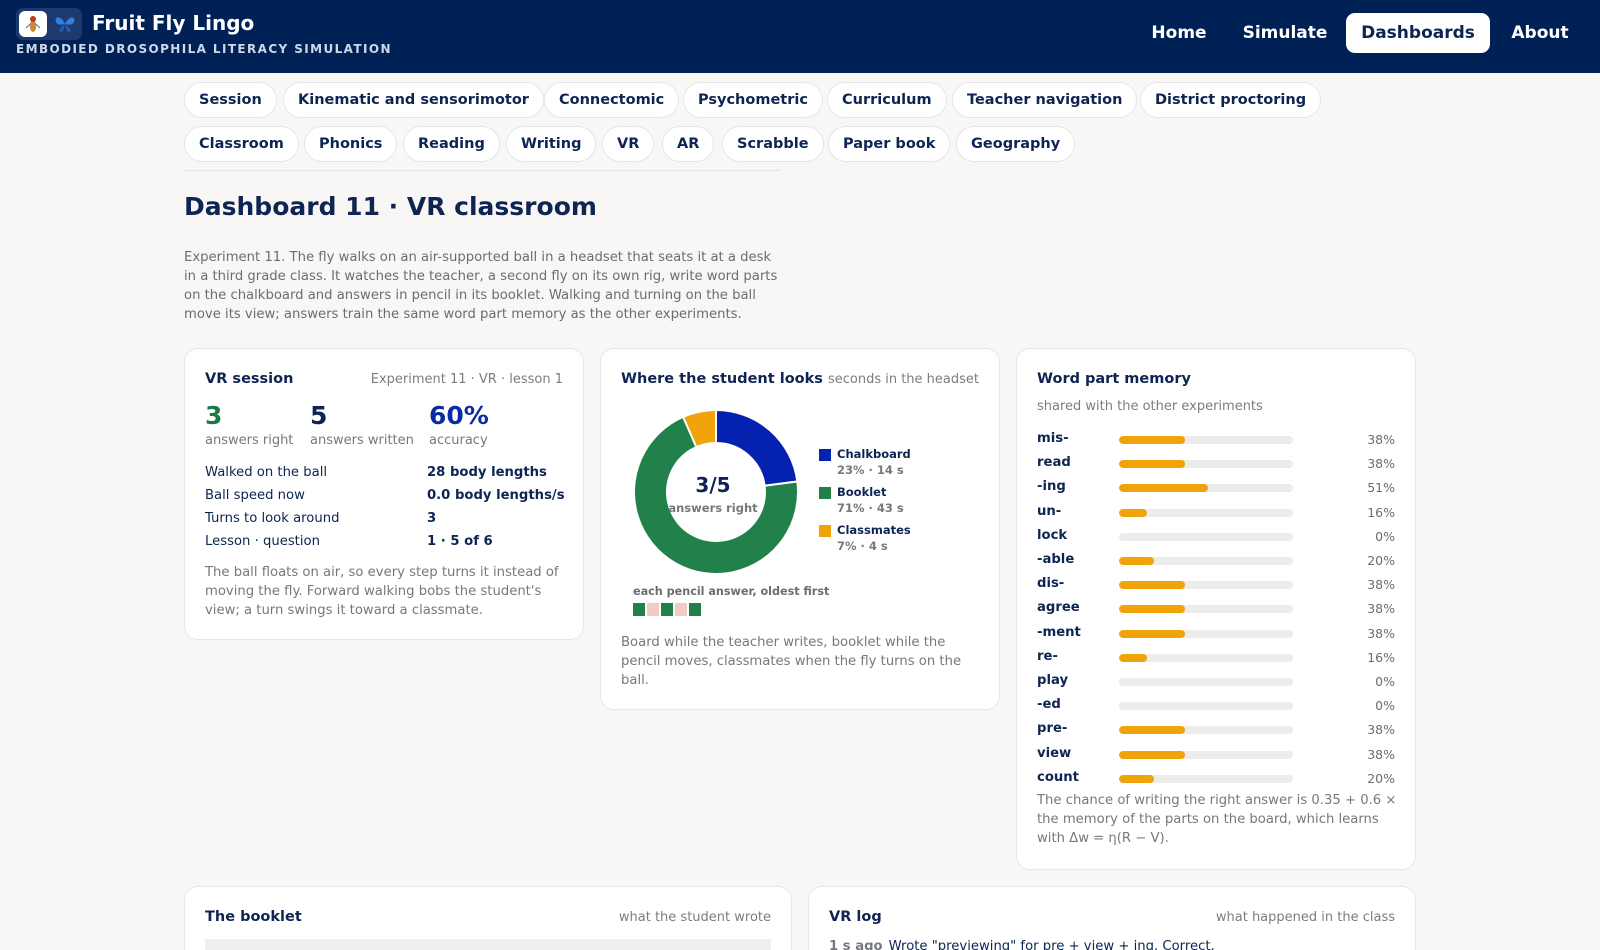 This screenshot has width=1600, height=950. Describe the element at coordinates (451, 144) in the screenshot. I see `tab-reading: Reading` at that location.